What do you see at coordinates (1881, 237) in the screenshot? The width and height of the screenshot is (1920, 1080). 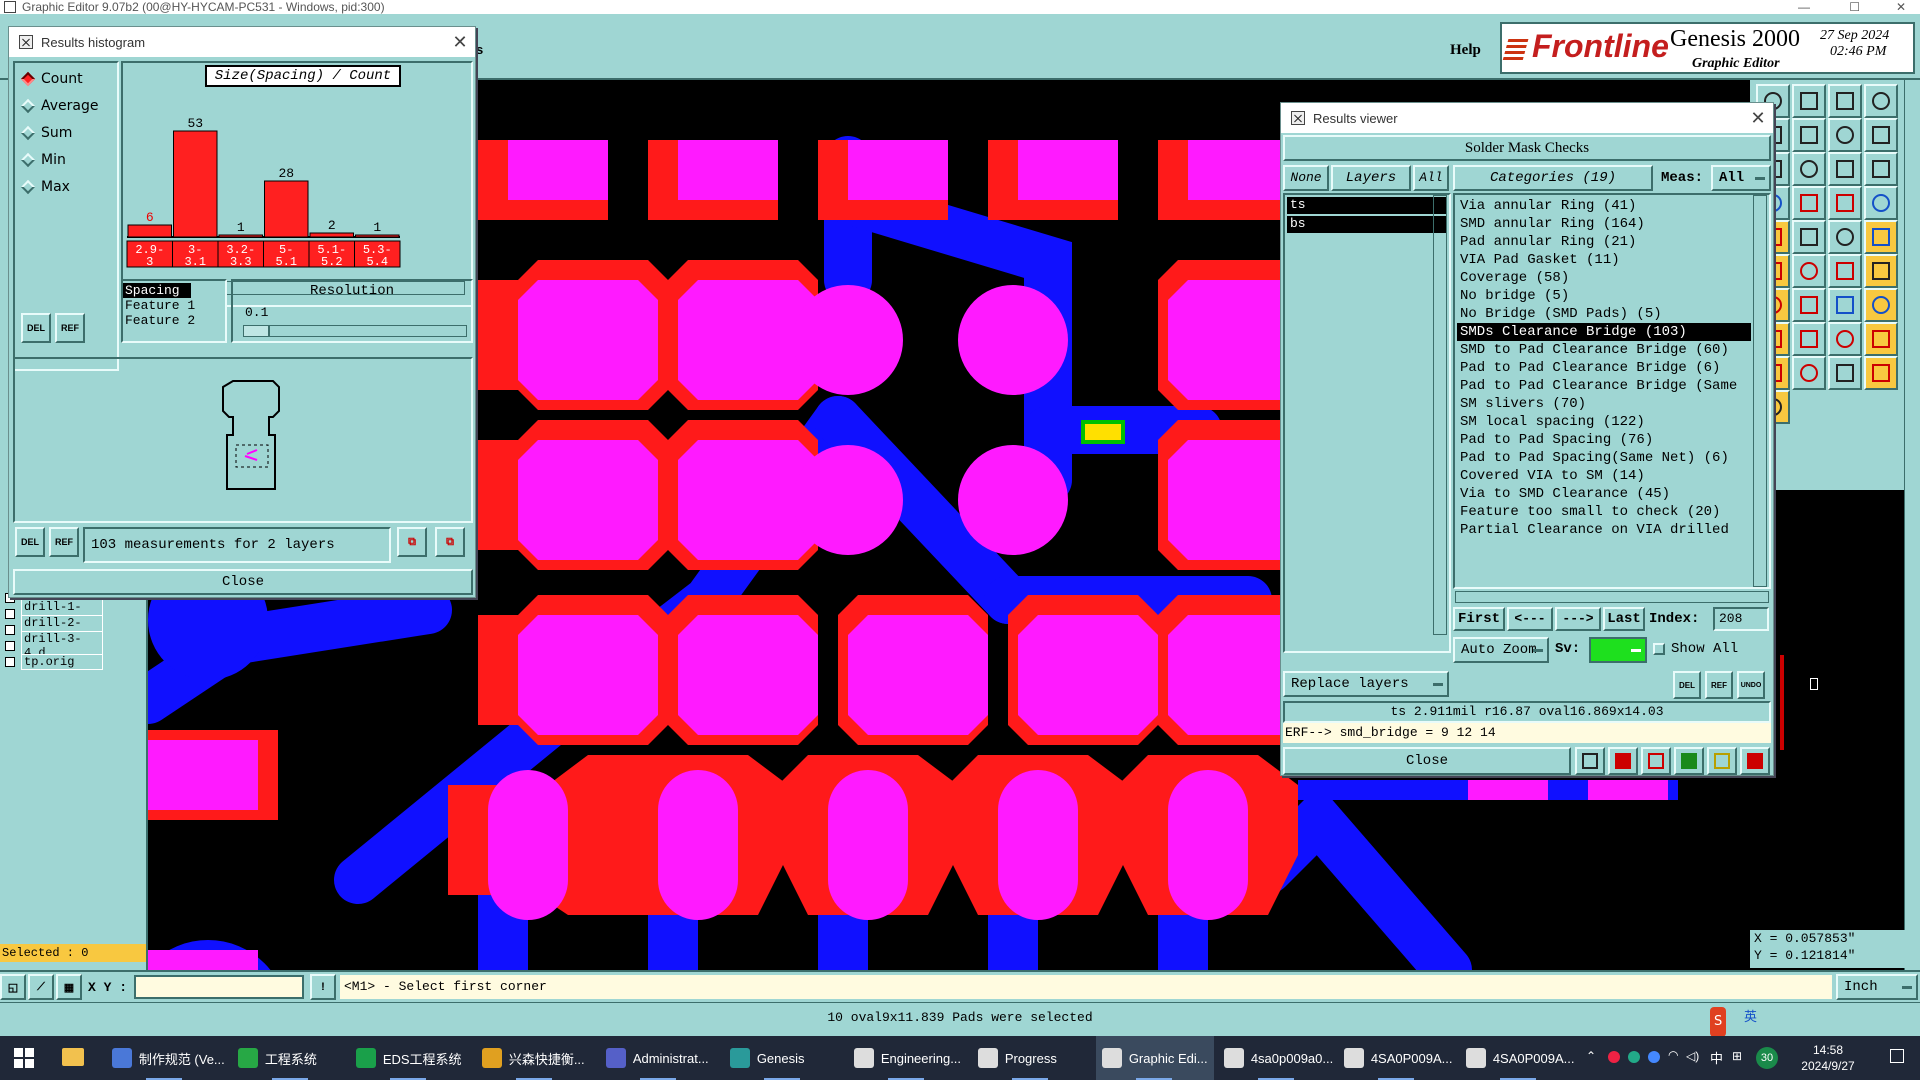 I see `cross-icon` at bounding box center [1881, 237].